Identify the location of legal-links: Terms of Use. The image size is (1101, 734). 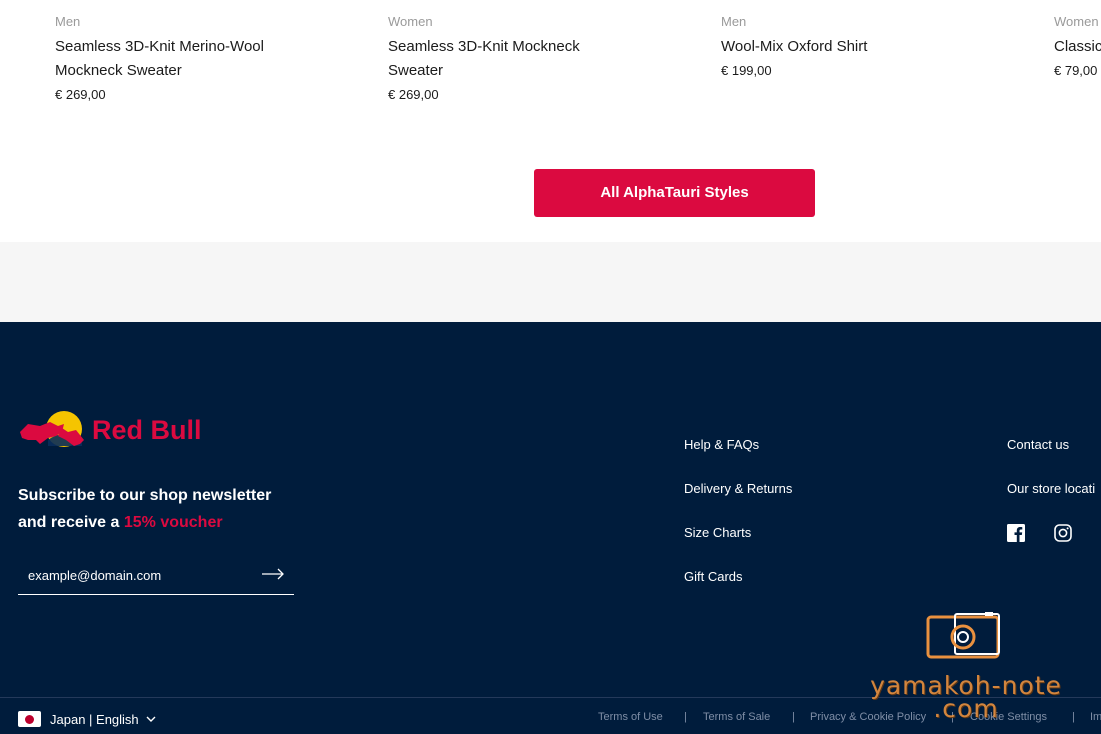
(630, 717).